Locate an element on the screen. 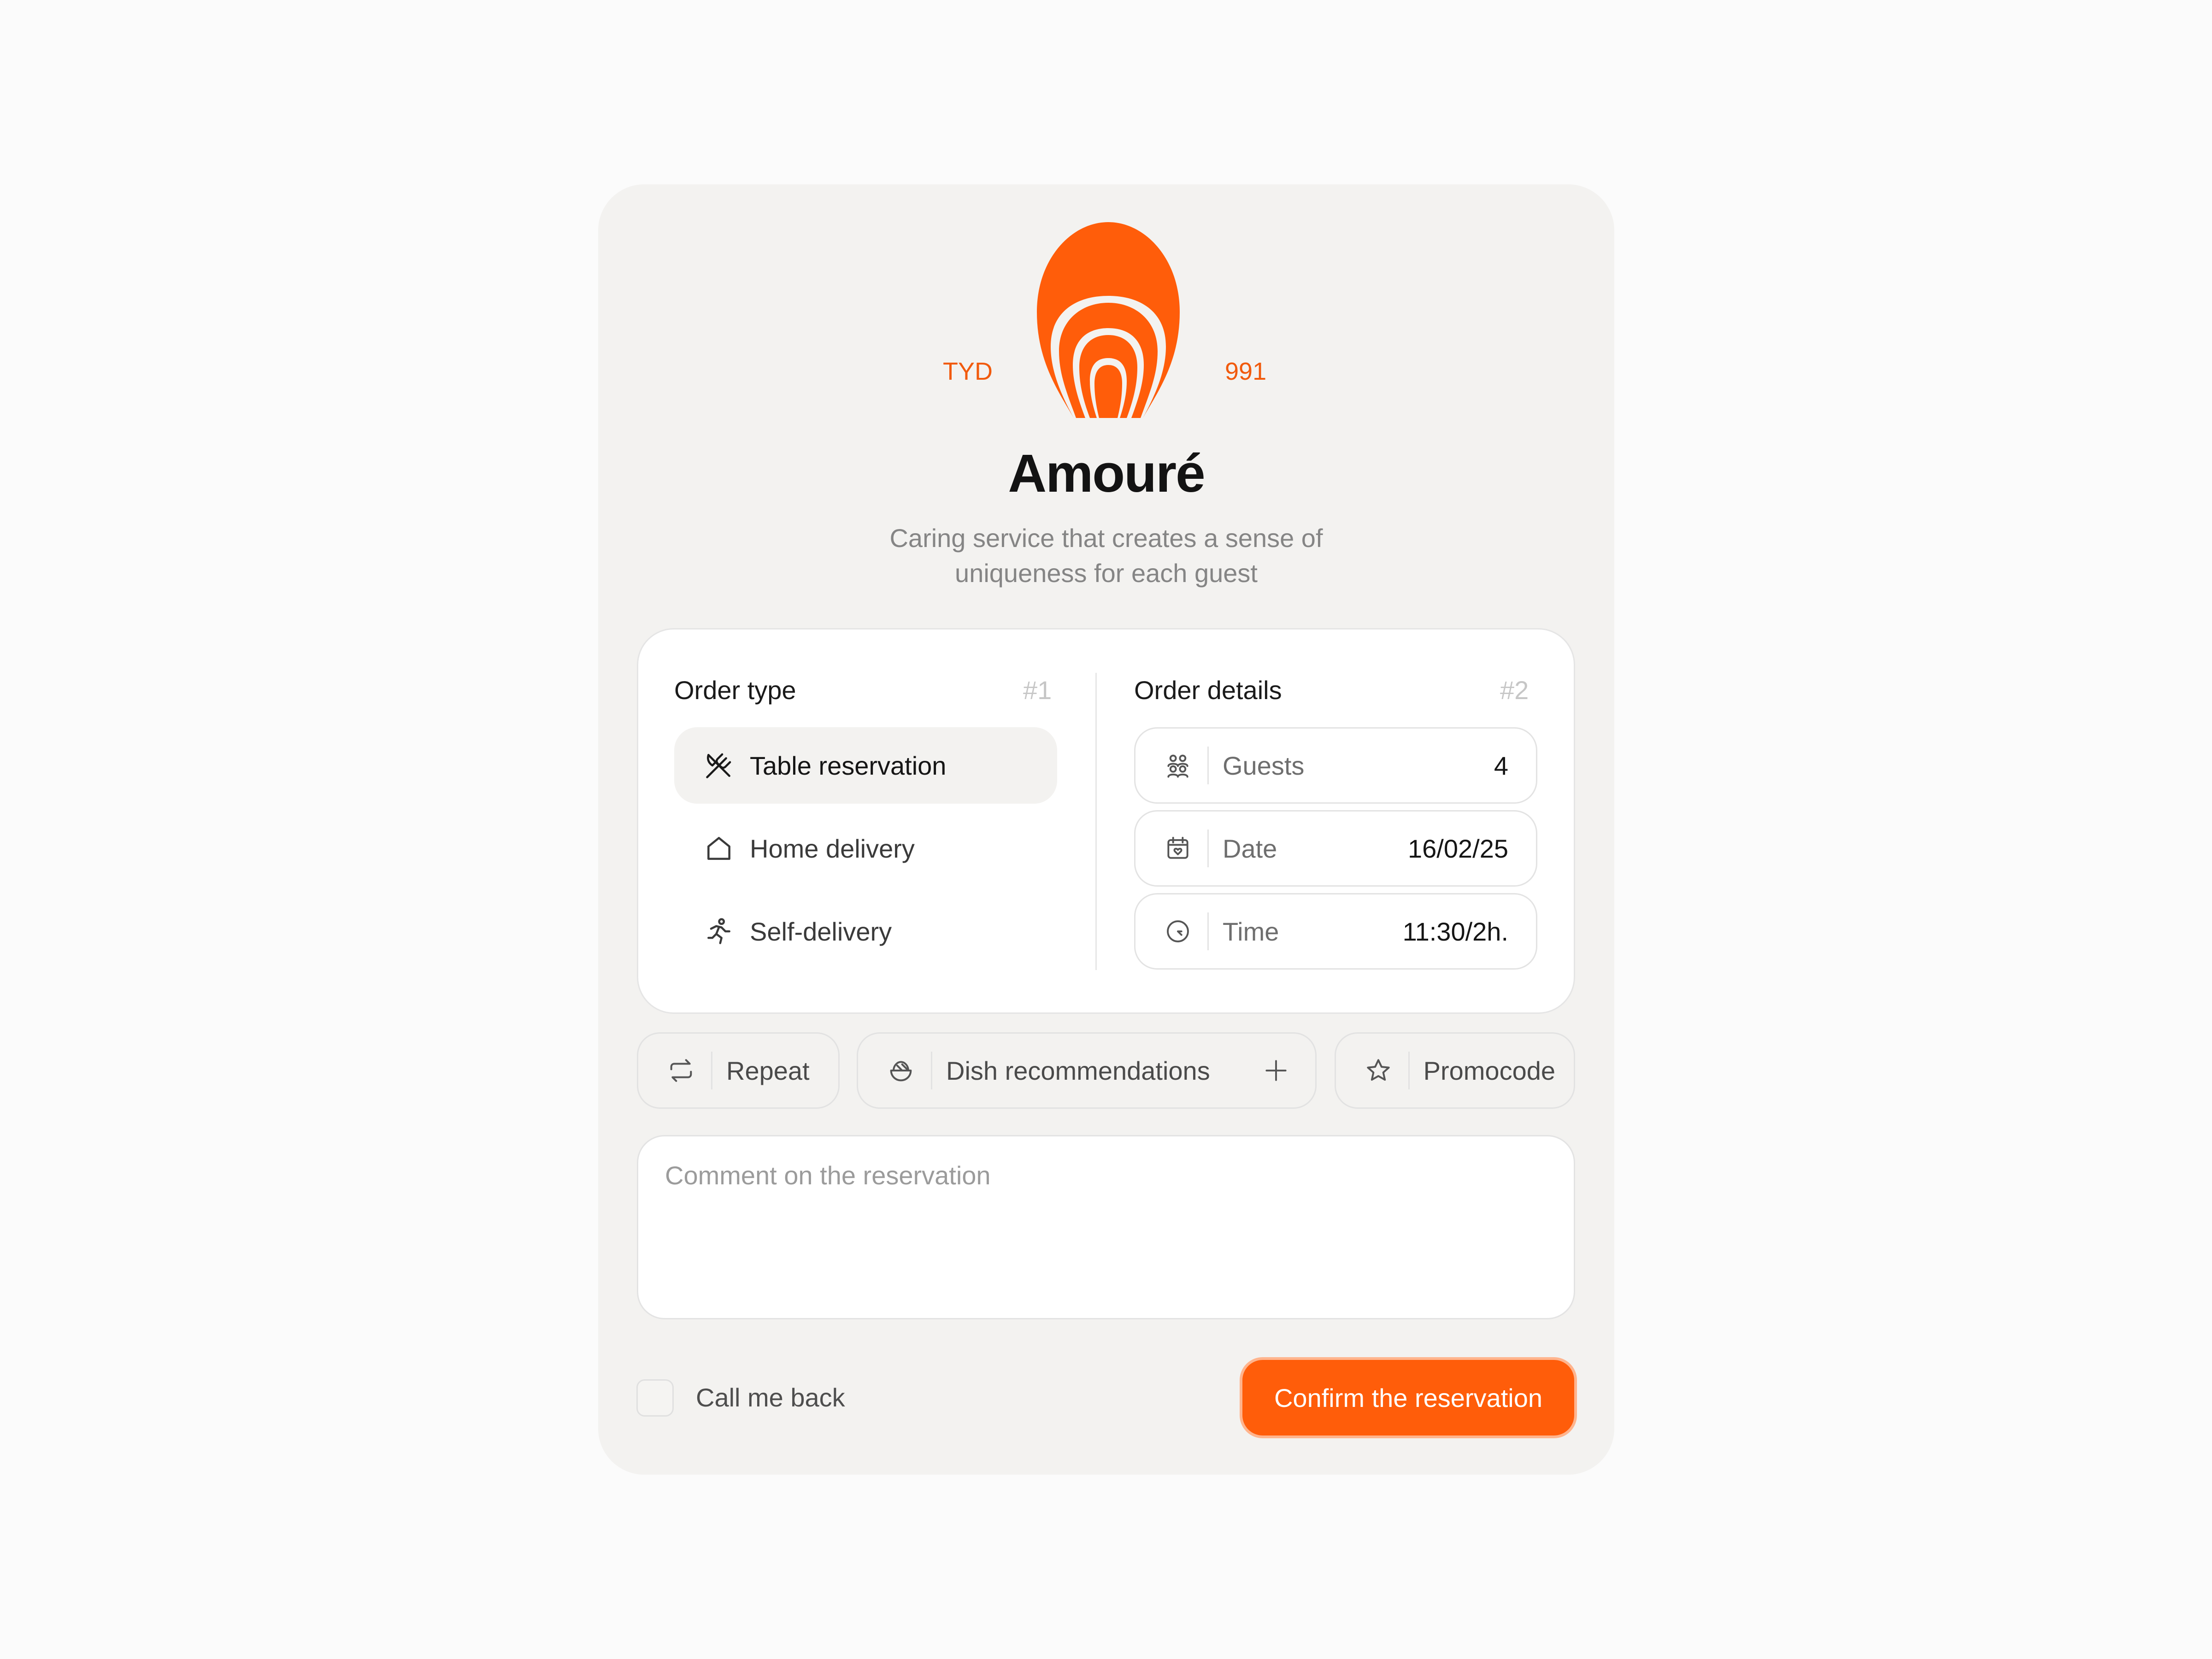  dish-recommendations-button: Dish recommendations is located at coordinates (1087, 1070).